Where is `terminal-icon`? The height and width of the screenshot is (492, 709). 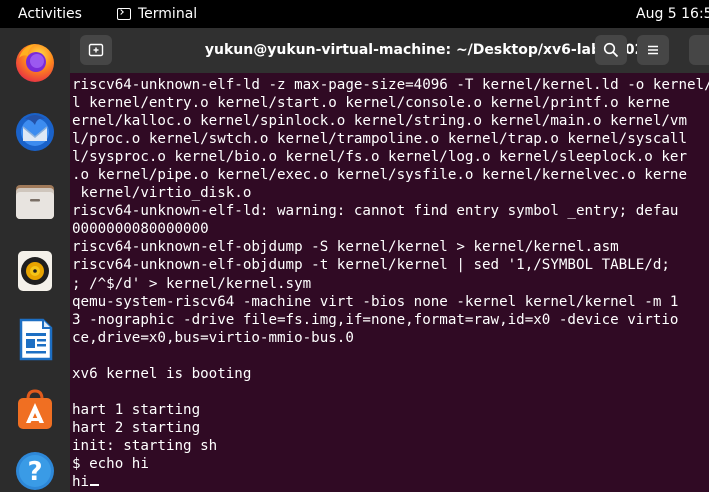 terminal-icon is located at coordinates (124, 14).